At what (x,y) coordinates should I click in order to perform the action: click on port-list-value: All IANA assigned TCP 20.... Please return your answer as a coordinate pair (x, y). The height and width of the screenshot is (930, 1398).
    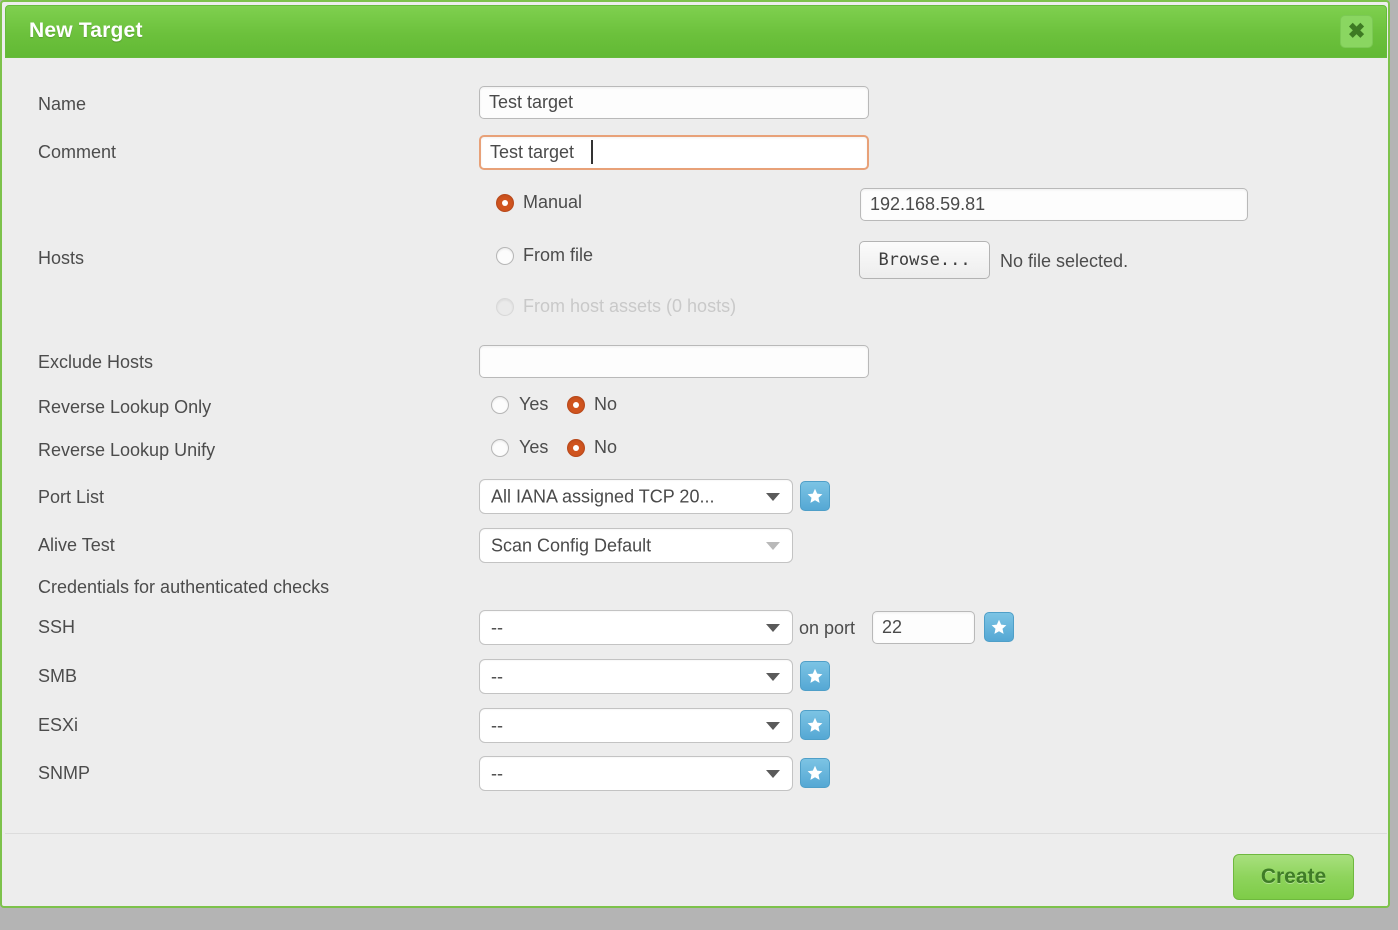
    Looking at the image, I should click on (603, 496).